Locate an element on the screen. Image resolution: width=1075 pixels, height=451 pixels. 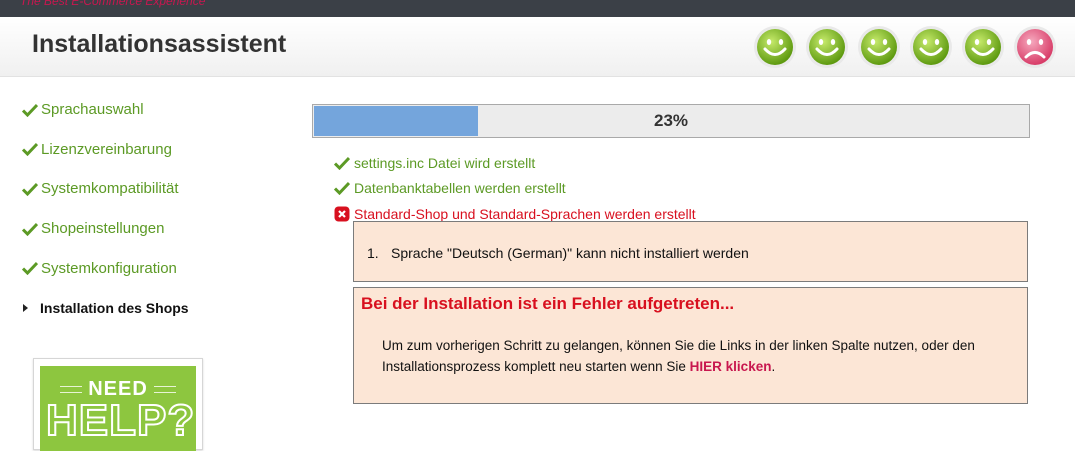
sidebar-item-label: Systemkonfiguration is located at coordinates (109, 268).